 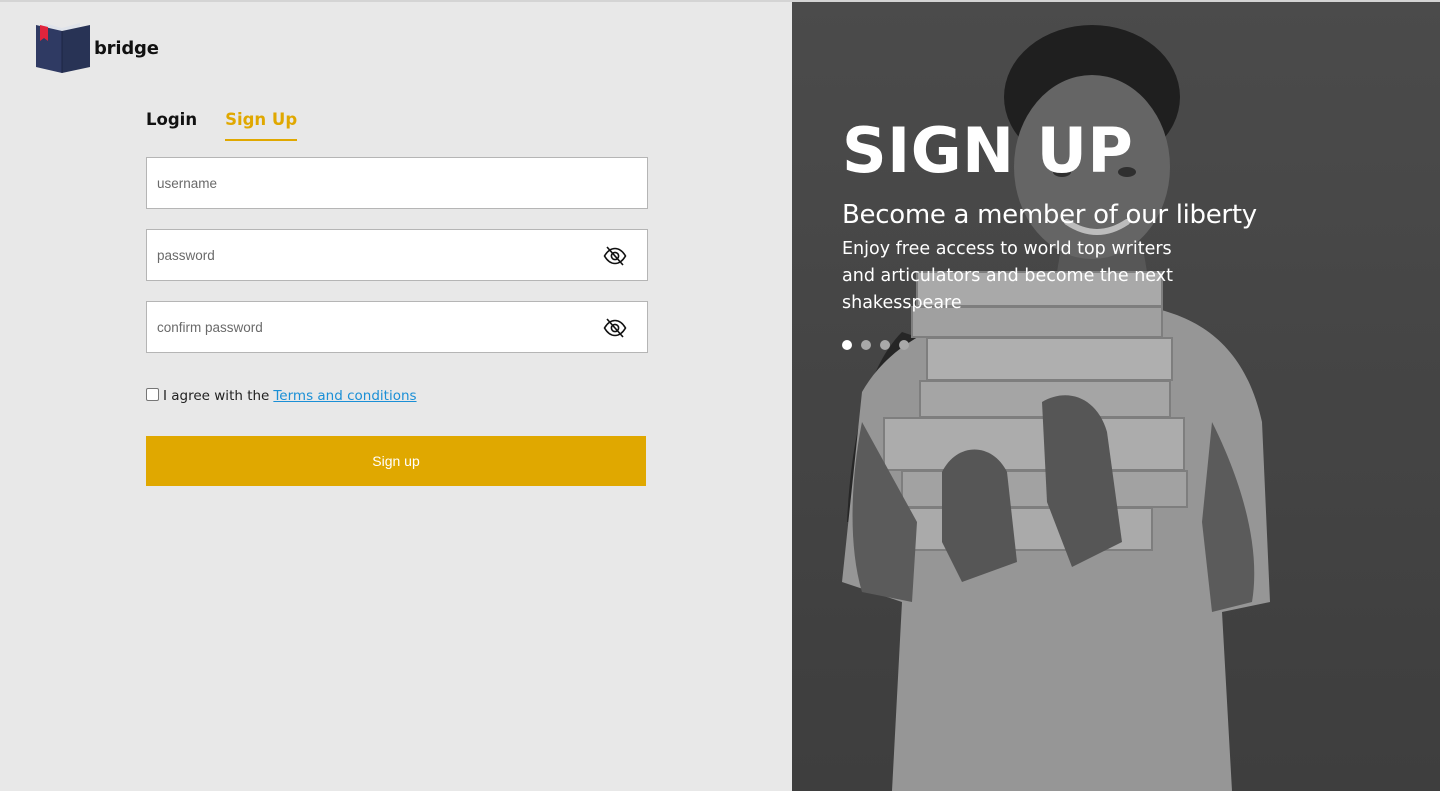 I want to click on password-field, so click(x=397, y=255).